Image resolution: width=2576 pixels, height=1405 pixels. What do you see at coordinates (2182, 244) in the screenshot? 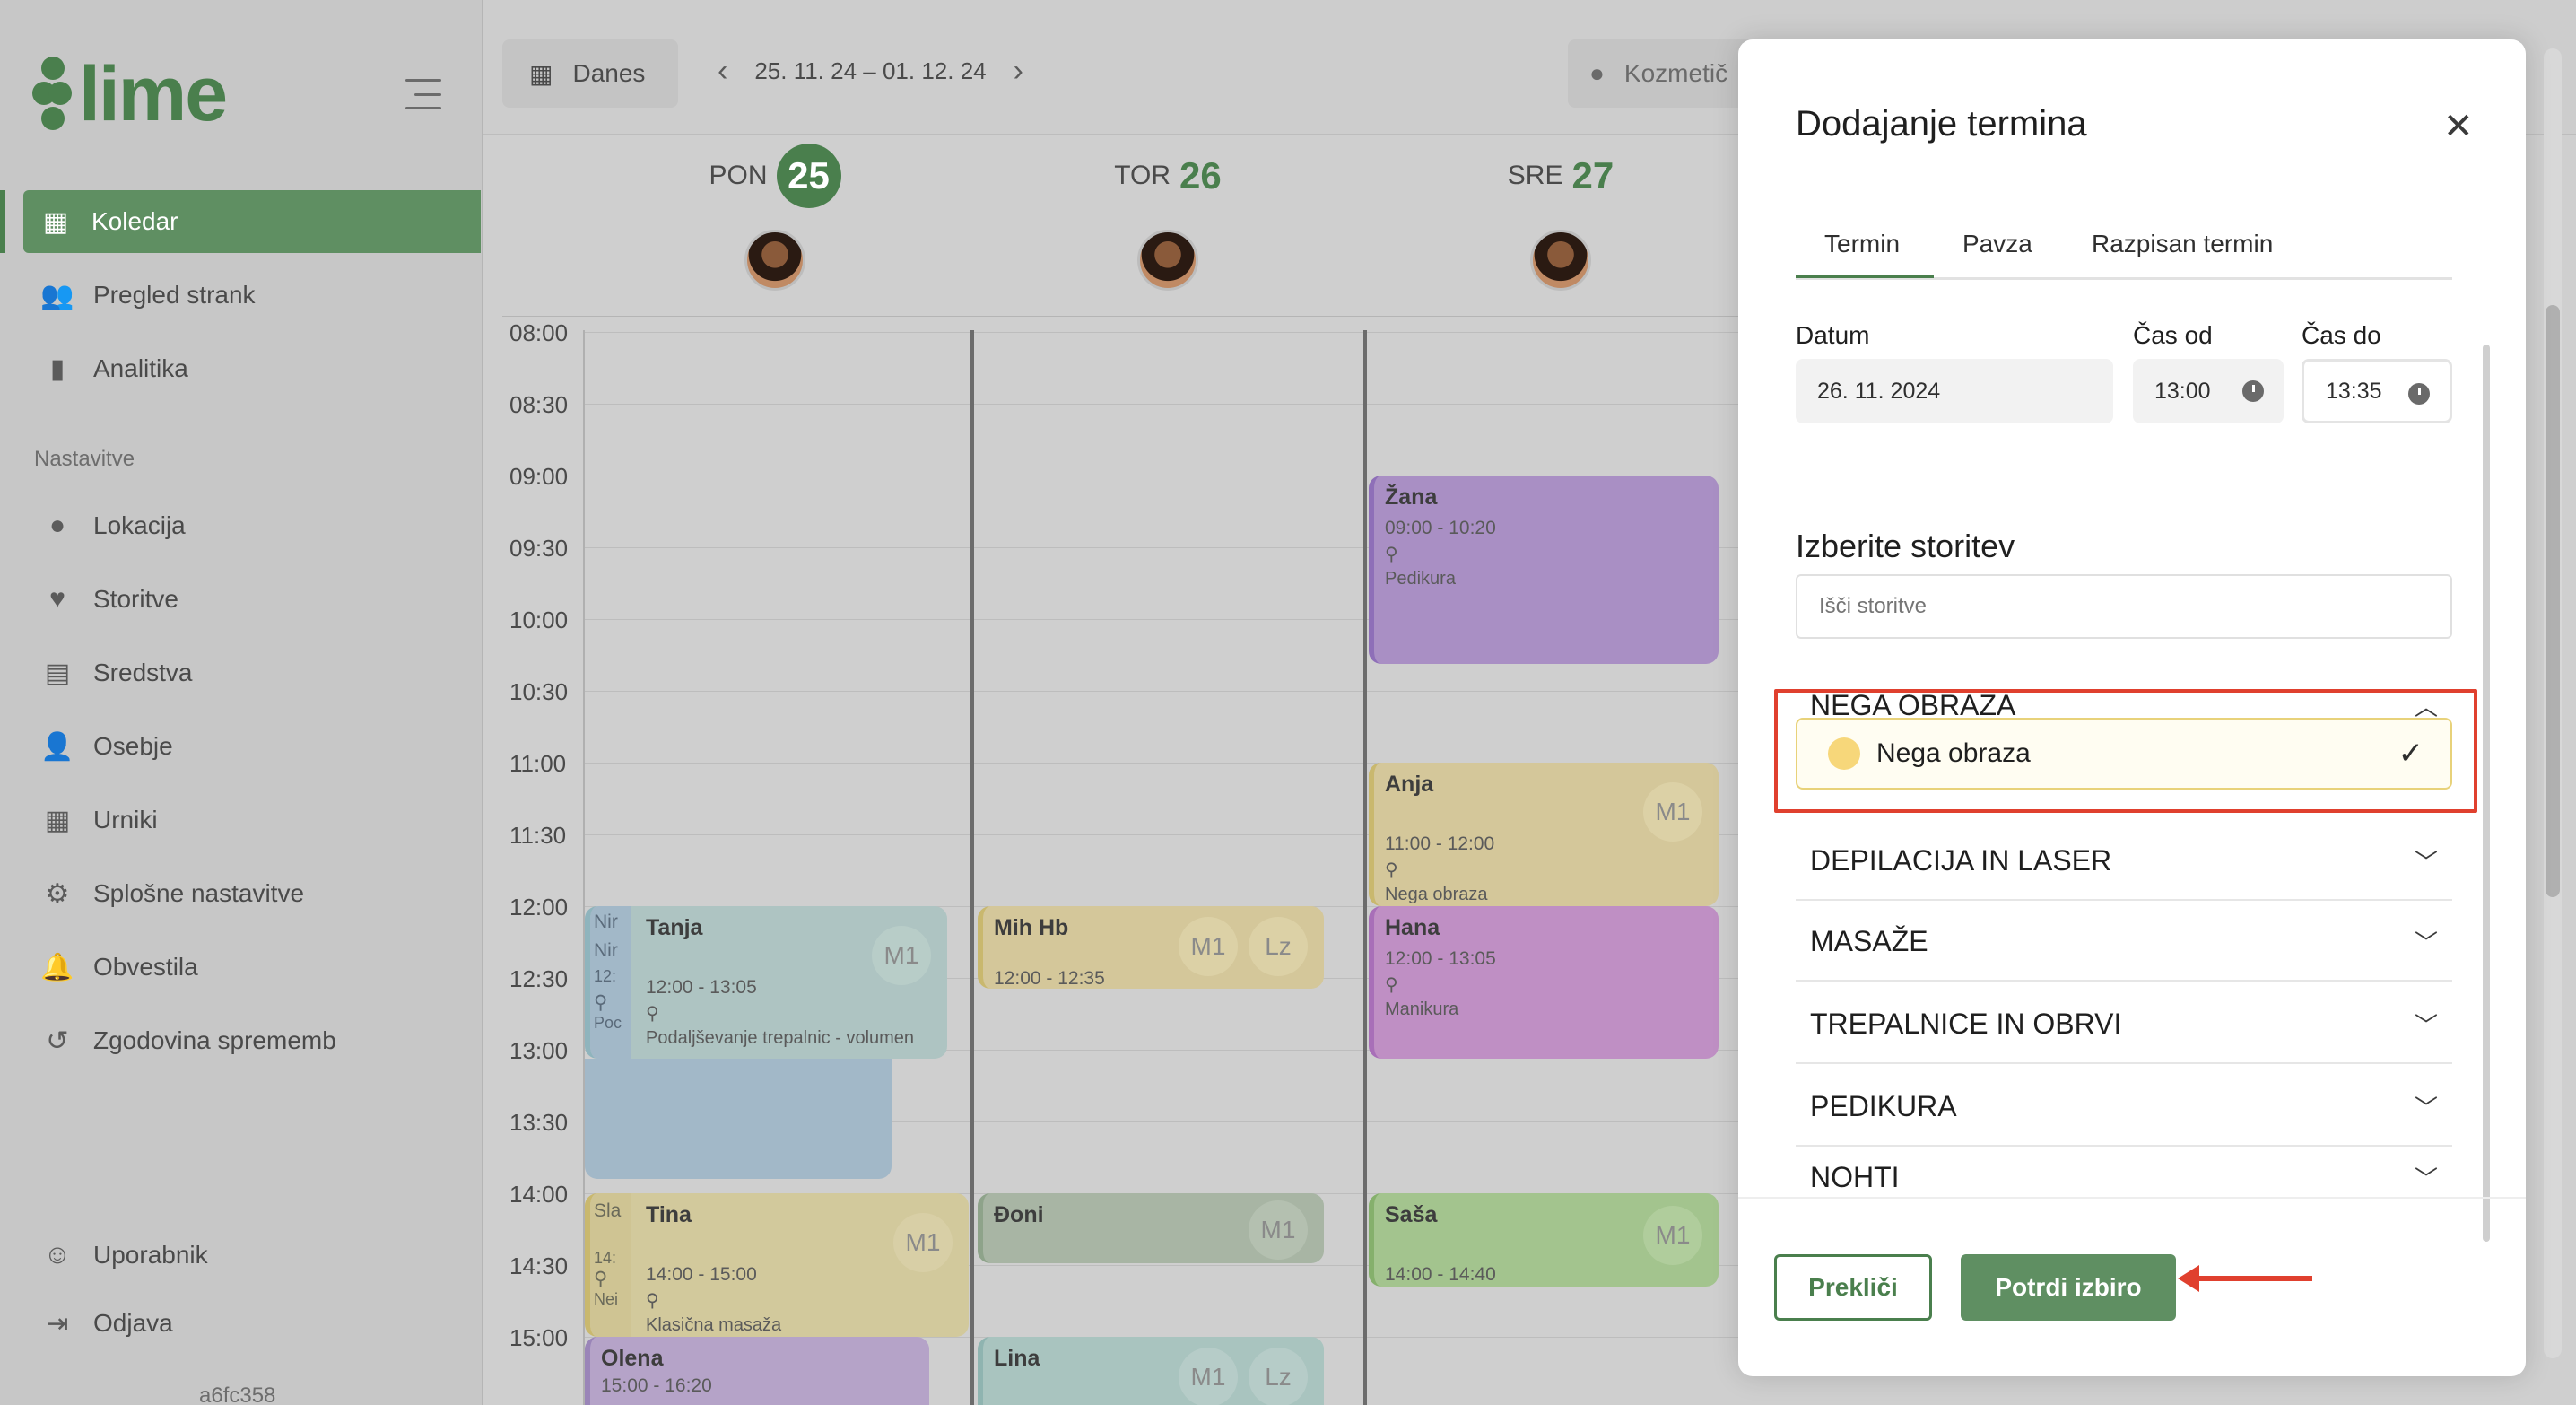
I see `tab-razpisan-termin: Razpisan termin` at bounding box center [2182, 244].